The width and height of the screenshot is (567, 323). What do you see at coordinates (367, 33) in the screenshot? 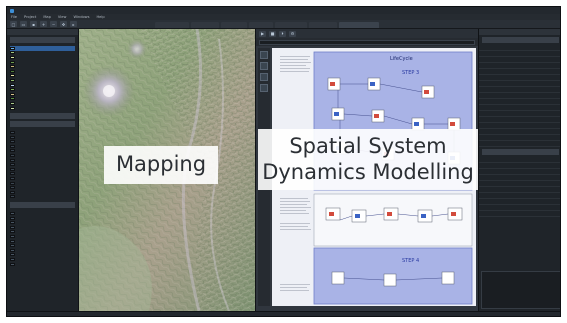
I see `editor-toolbar: ▶ ■ ⏵ ⚙` at bounding box center [367, 33].